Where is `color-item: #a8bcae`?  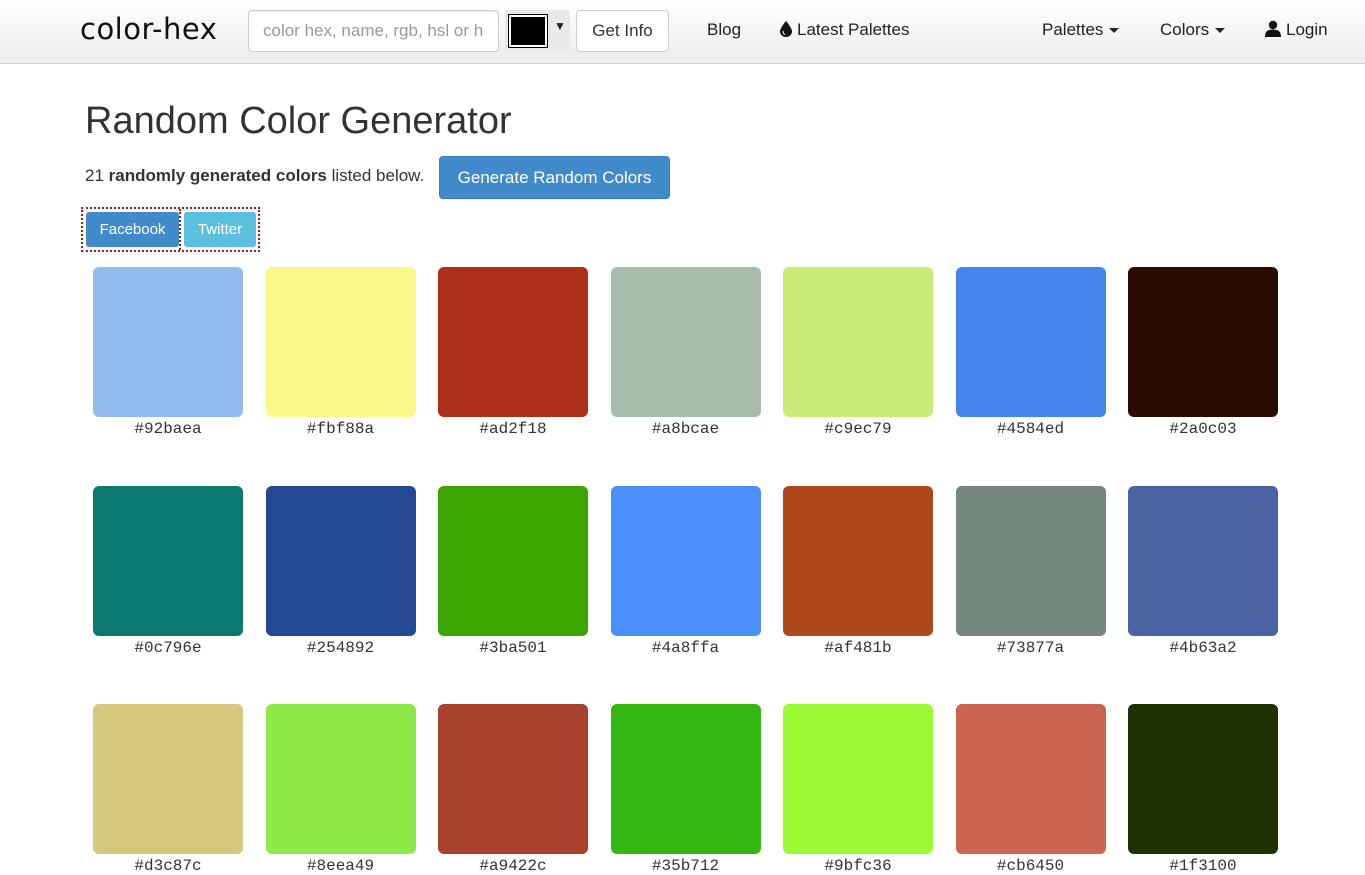 color-item: #a8bcae is located at coordinates (685, 352).